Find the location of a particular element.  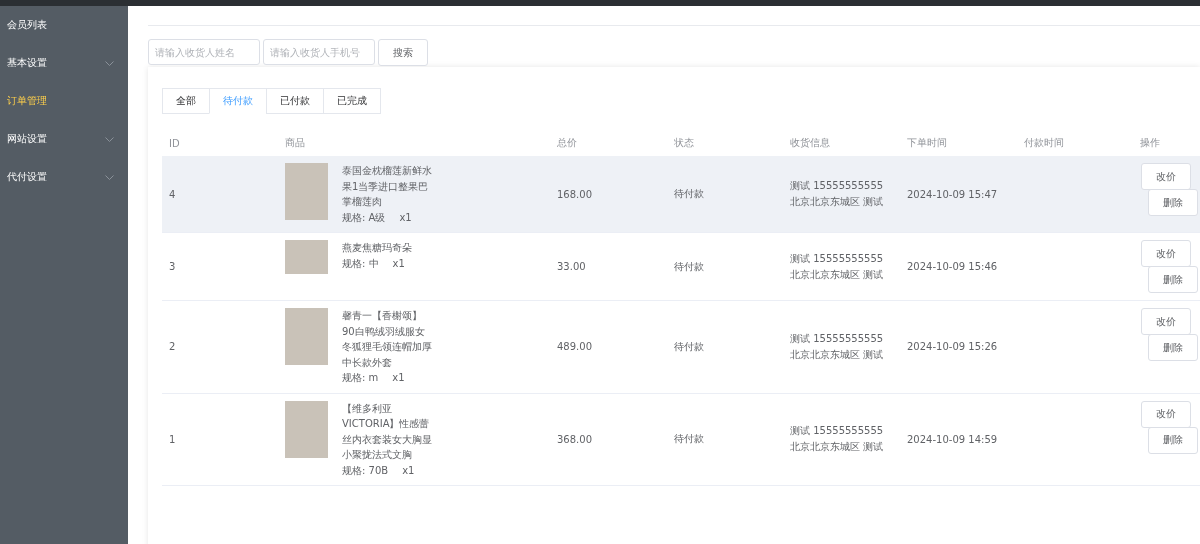

search-button: 搜索 is located at coordinates (403, 52).